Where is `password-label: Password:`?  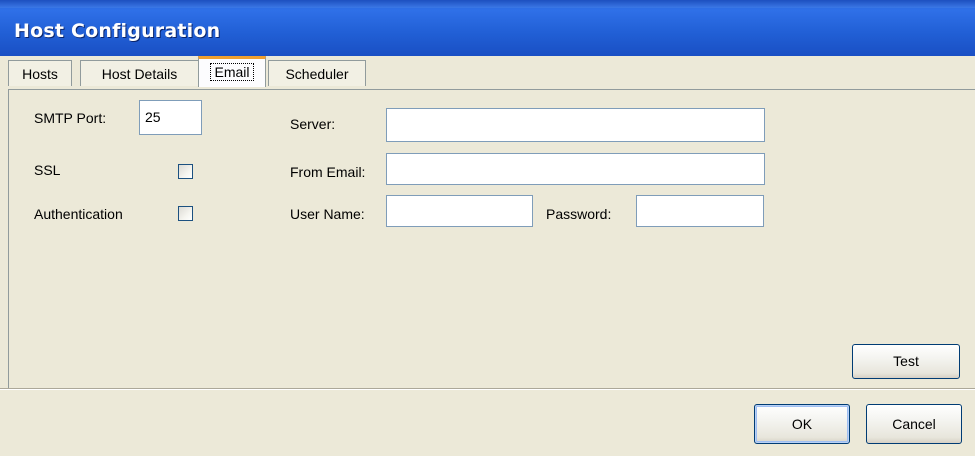 password-label: Password: is located at coordinates (579, 214).